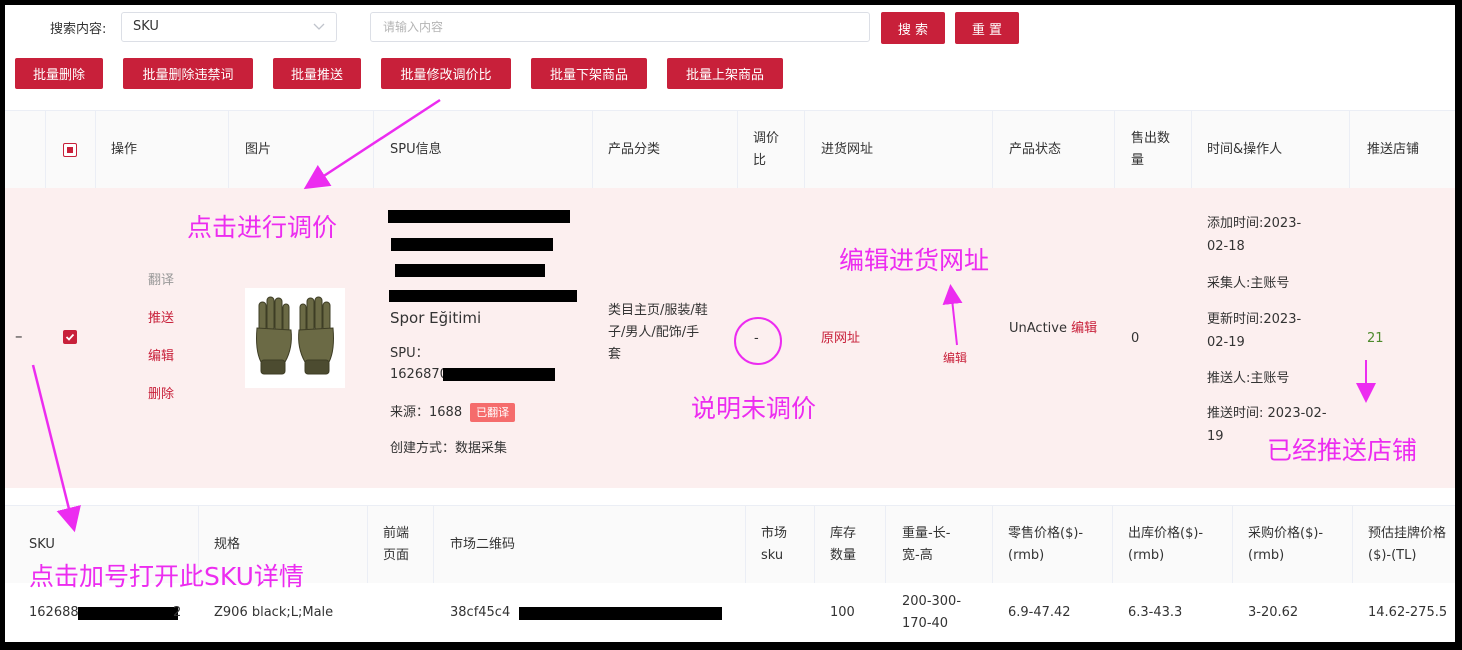  Describe the element at coordinates (914, 260) in the screenshot. I see `annotation-edit-url: 编辑进货网址` at that location.